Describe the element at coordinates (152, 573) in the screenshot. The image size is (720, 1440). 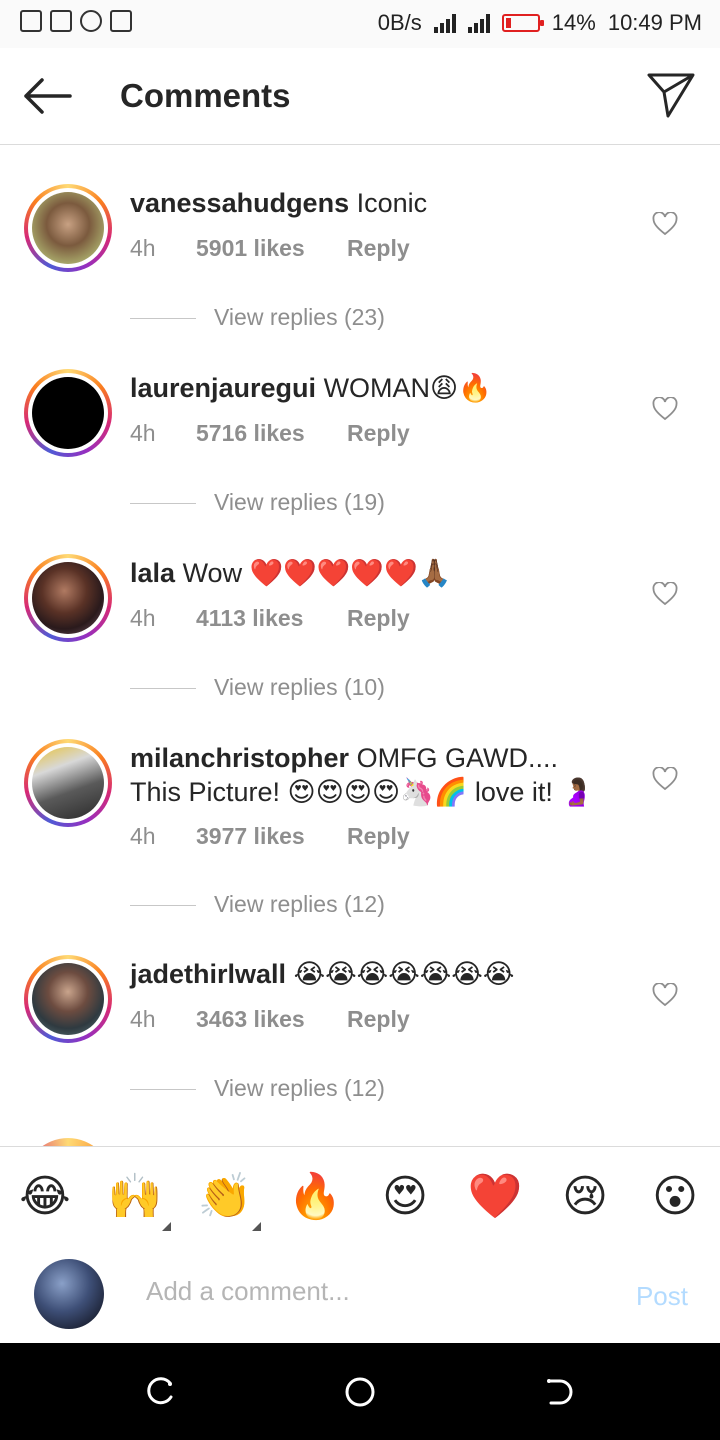
I see `comment-username: lala` at that location.